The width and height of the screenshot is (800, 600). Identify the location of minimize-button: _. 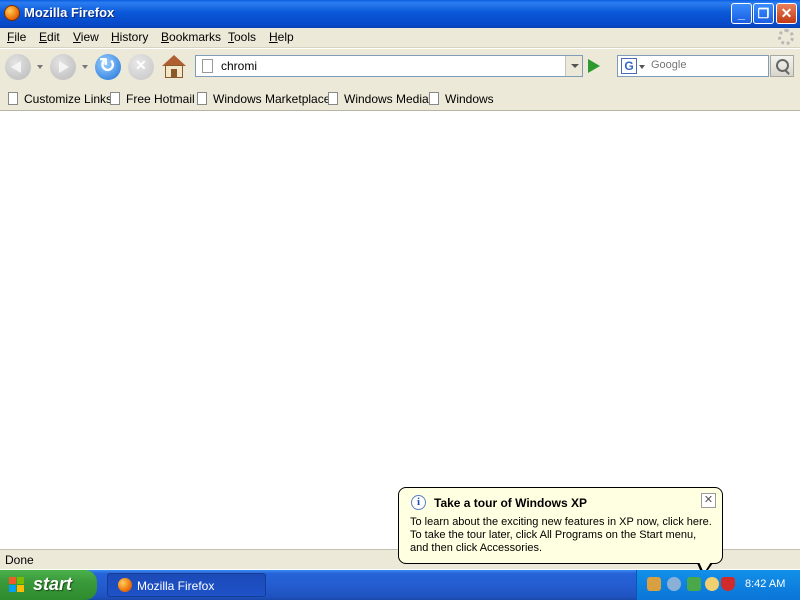
(741, 13).